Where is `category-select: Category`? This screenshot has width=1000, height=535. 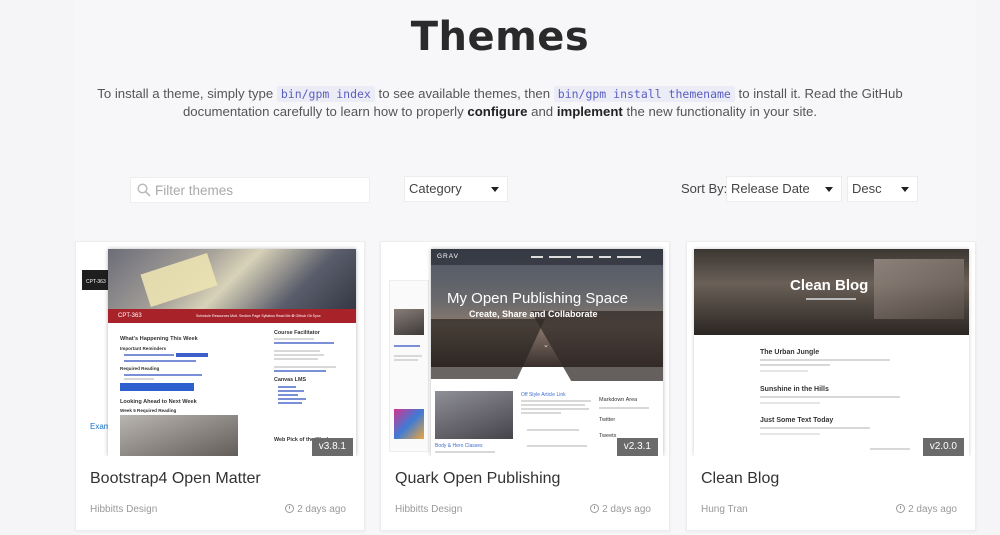
category-select: Category is located at coordinates (456, 189).